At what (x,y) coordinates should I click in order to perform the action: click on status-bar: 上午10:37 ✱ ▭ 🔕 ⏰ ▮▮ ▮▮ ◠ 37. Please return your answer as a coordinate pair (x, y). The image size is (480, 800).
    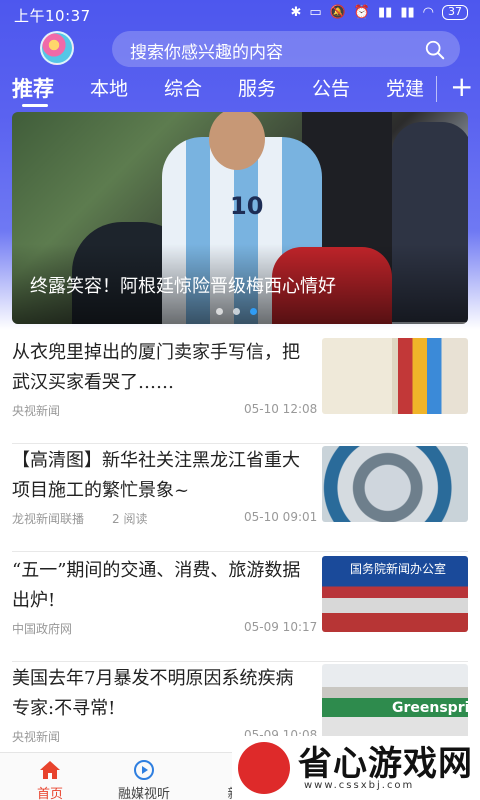
    Looking at the image, I should click on (240, 15).